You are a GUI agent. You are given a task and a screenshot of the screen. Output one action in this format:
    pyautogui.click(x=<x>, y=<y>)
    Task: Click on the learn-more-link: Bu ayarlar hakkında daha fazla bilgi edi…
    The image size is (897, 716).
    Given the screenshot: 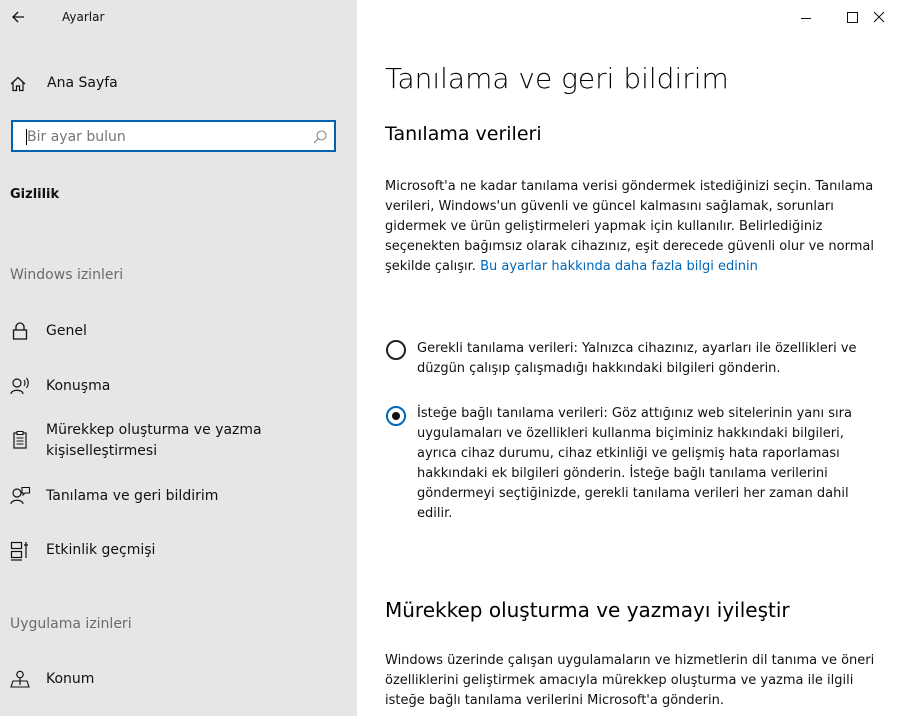 What is the action you would take?
    pyautogui.click(x=619, y=266)
    